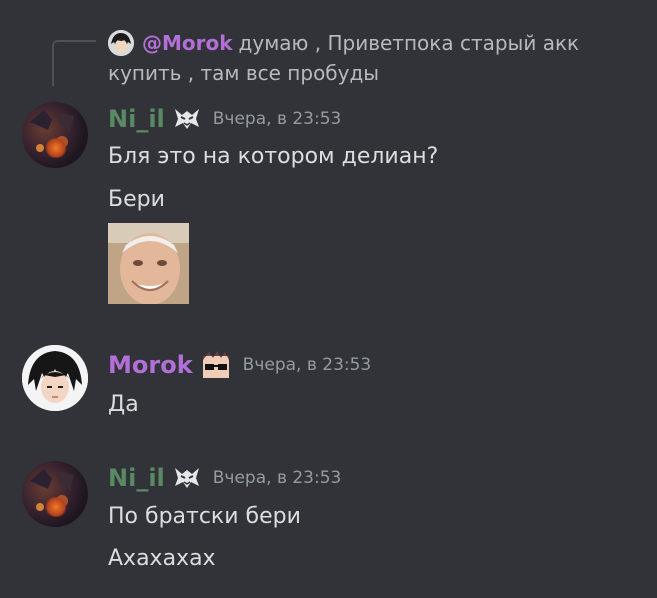 The width and height of the screenshot is (657, 598). Describe the element at coordinates (187, 43) in the screenshot. I see `reply-author: @Morok` at that location.